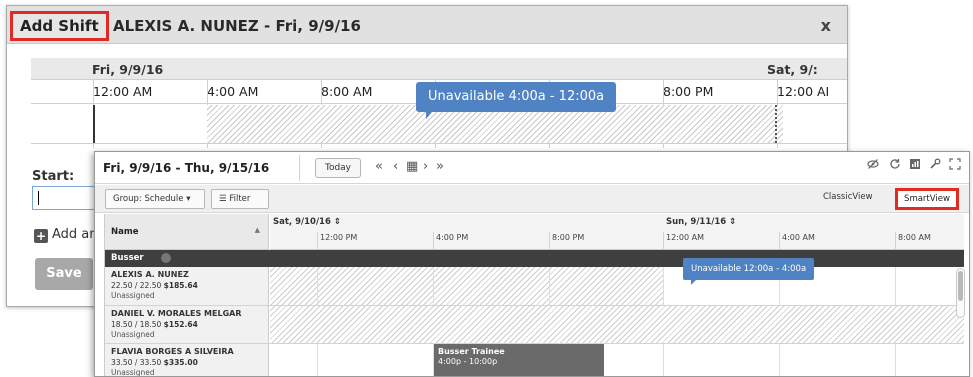 This screenshot has height=377, width=973. Describe the element at coordinates (688, 91) in the screenshot. I see `mini-time: 8:00 PM` at that location.